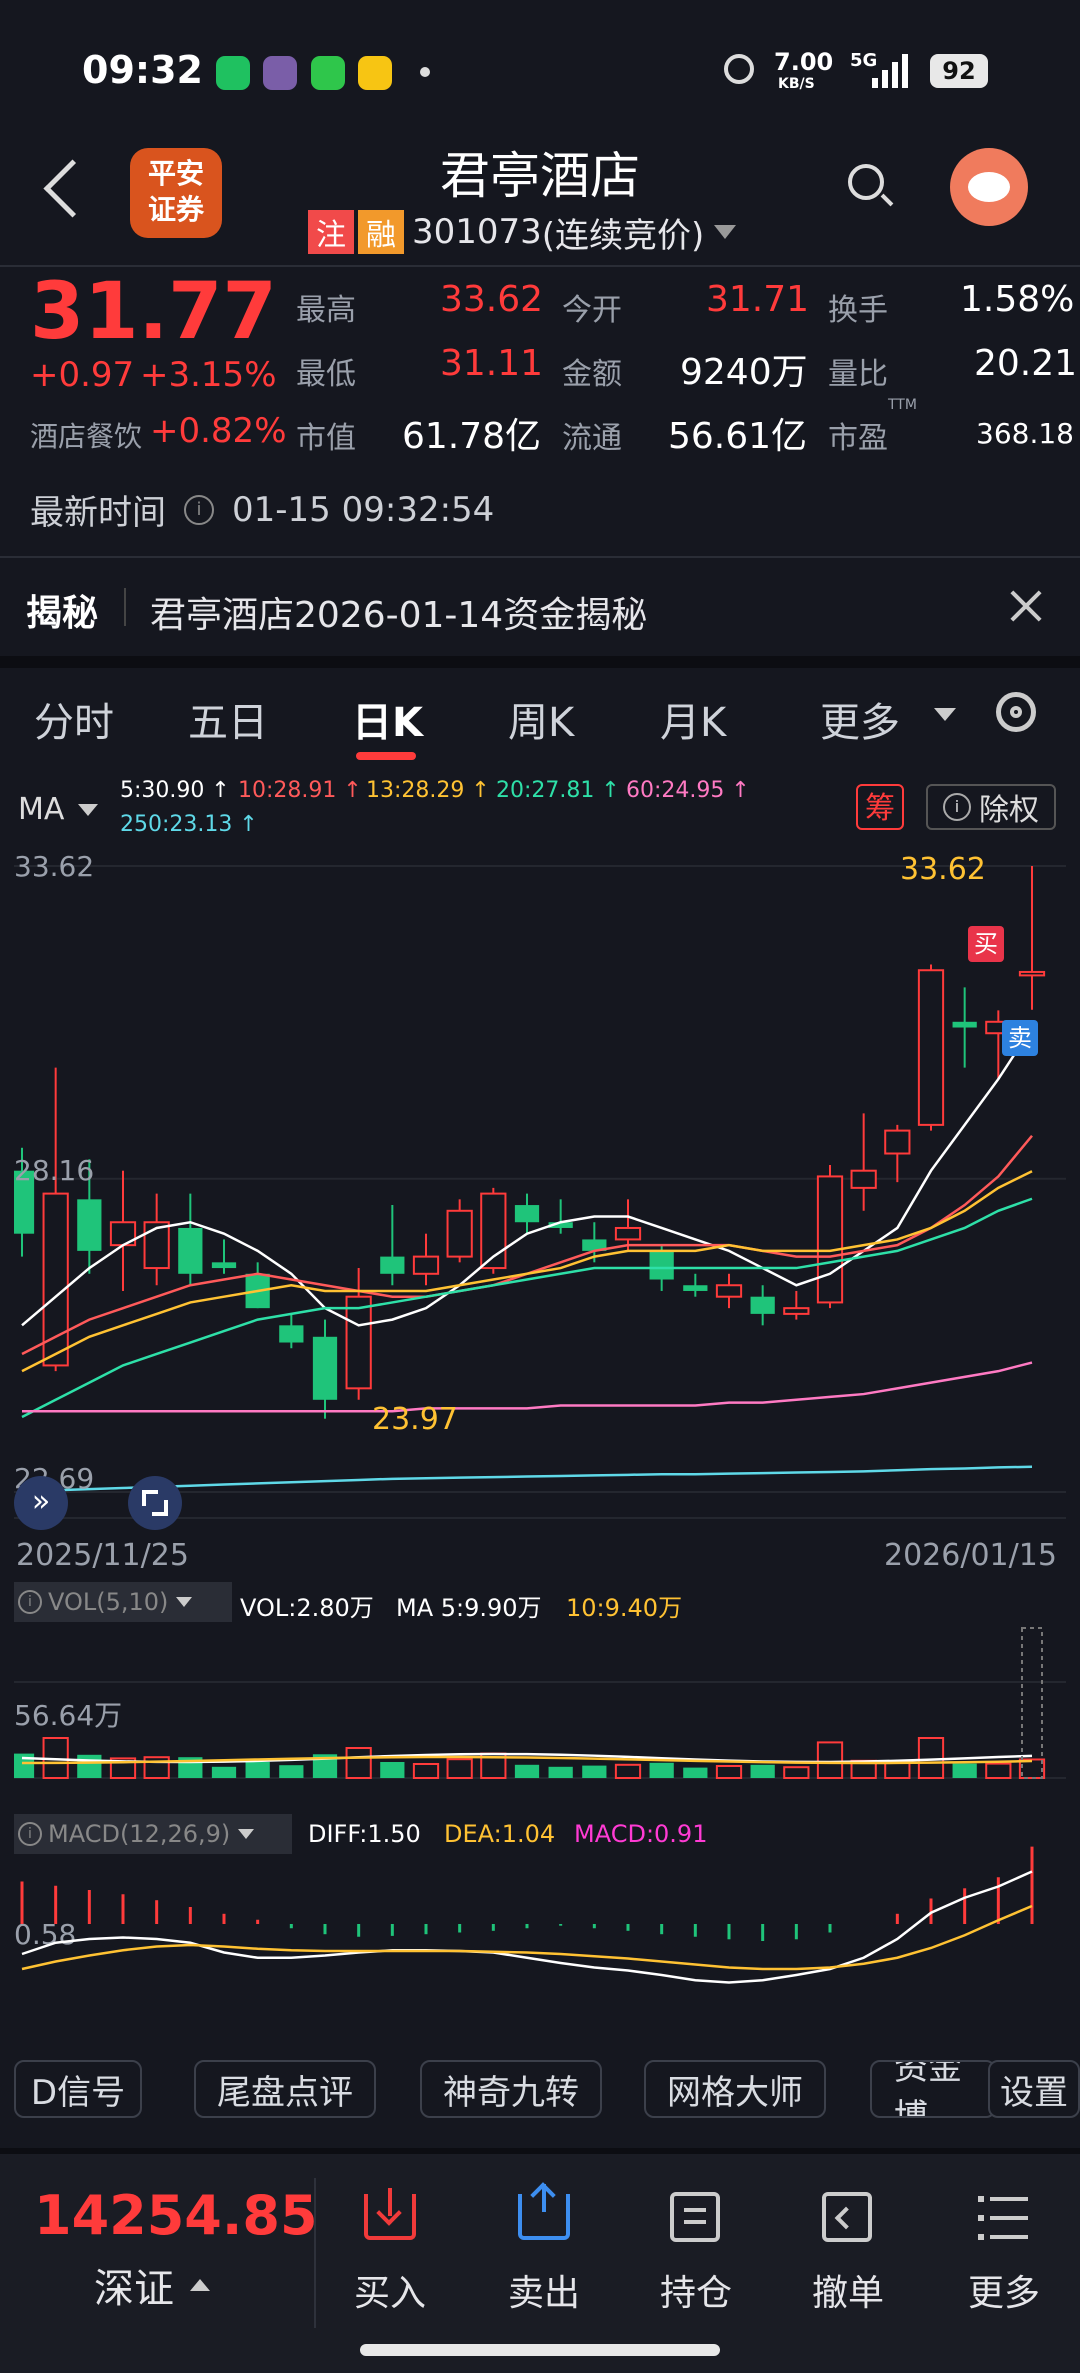  Describe the element at coordinates (78, 2089) in the screenshot. I see `d-signal-button: D信号` at that location.